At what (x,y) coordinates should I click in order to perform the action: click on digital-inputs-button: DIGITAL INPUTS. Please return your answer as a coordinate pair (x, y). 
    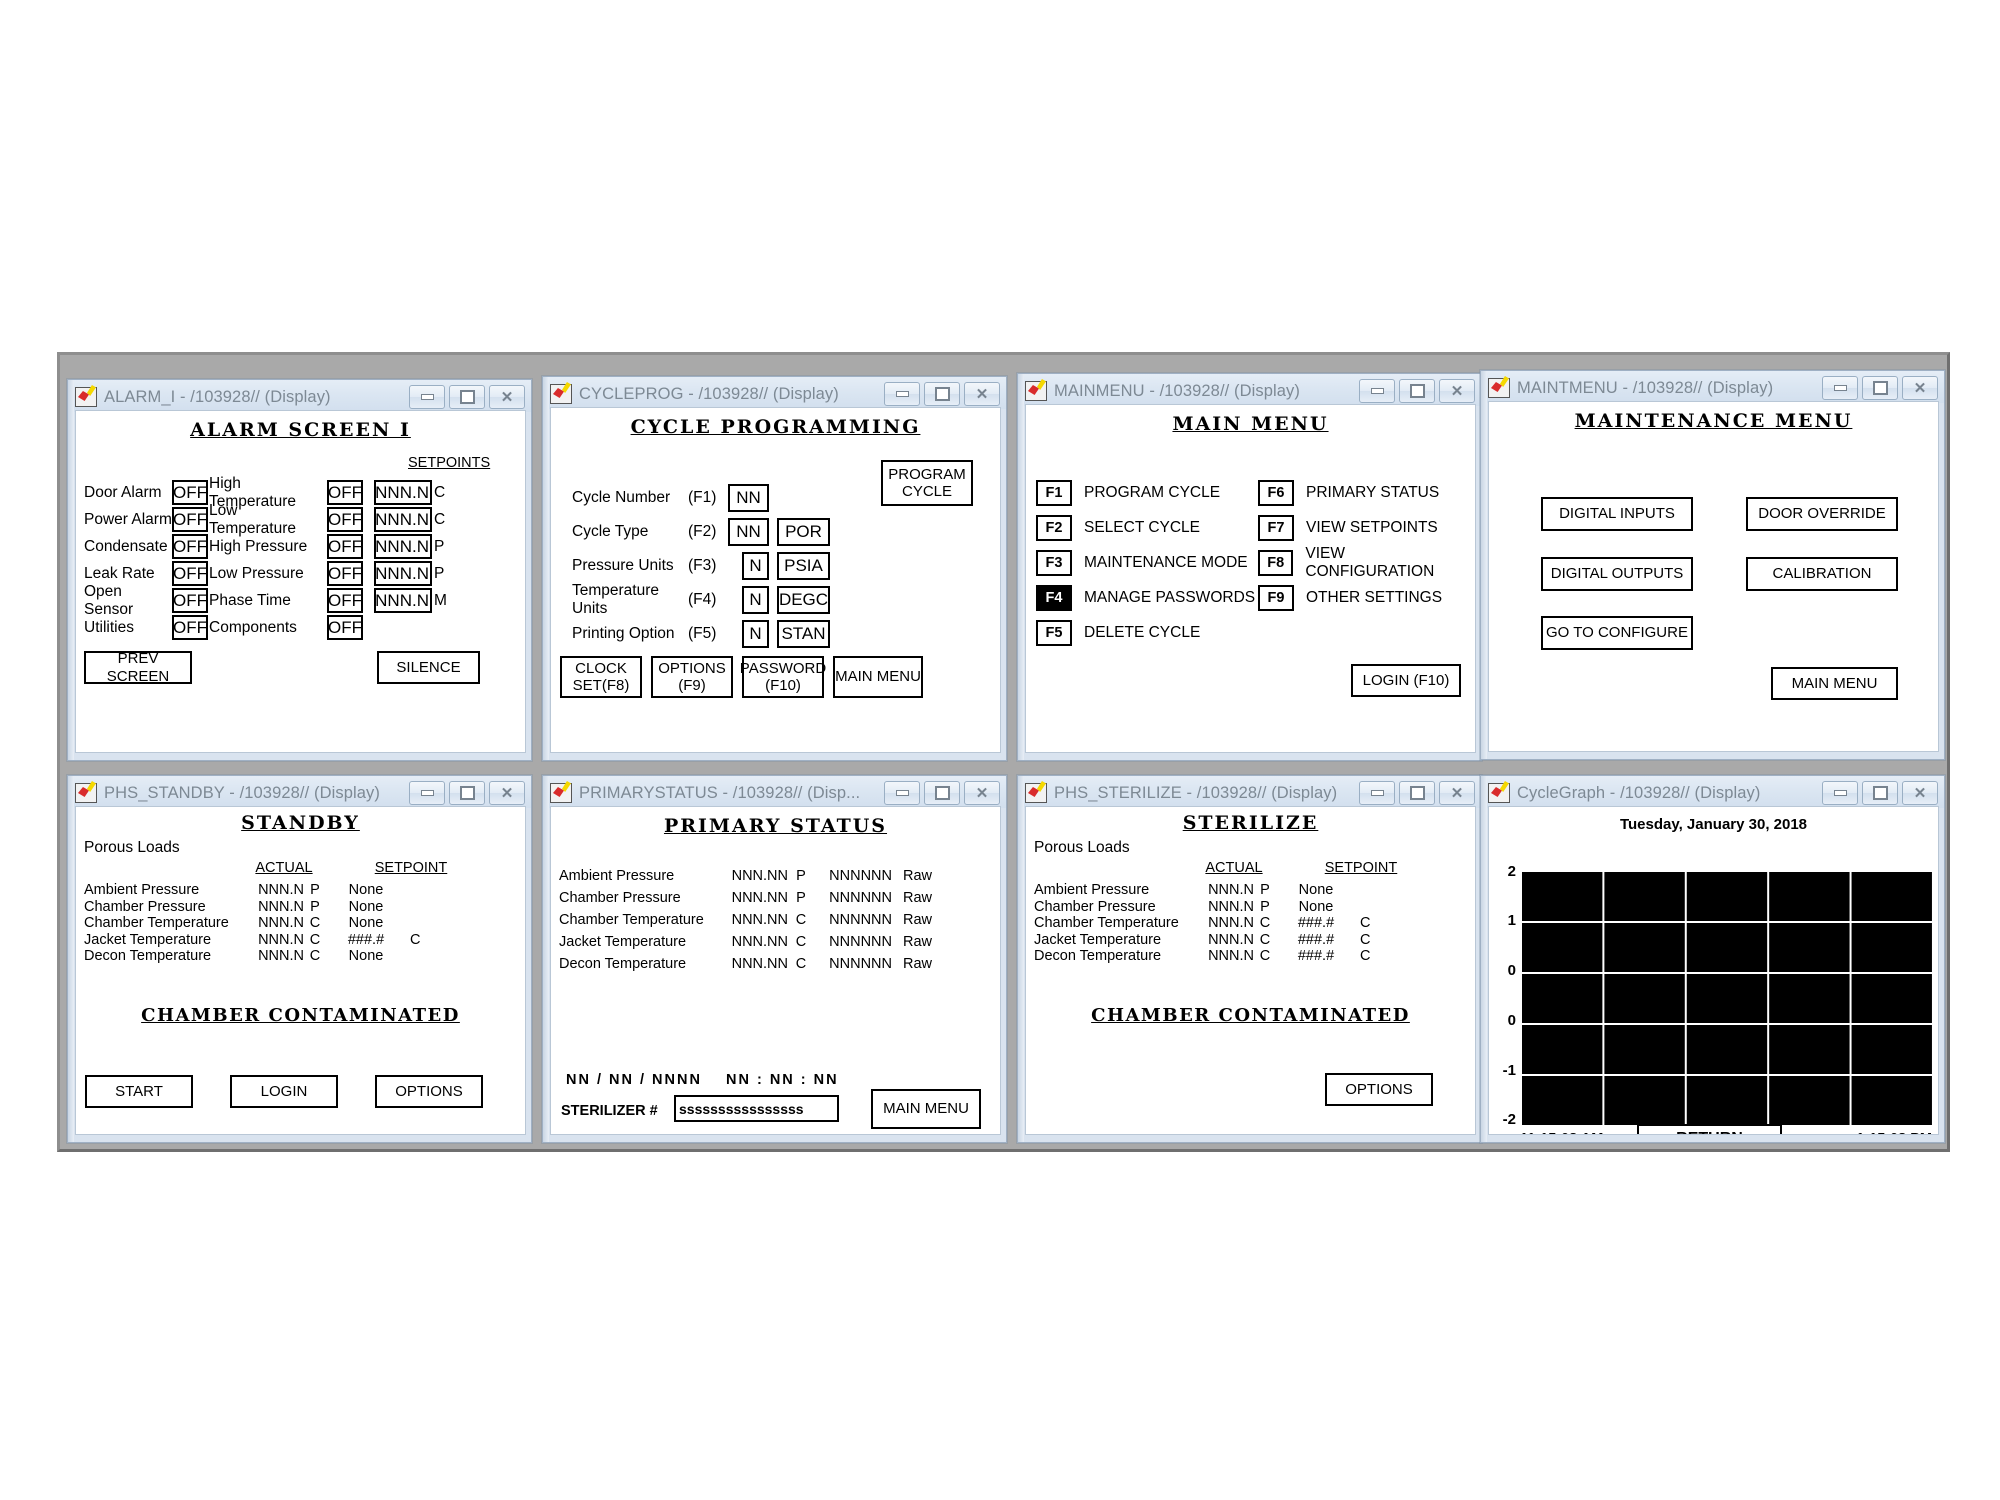
    Looking at the image, I should click on (1617, 514).